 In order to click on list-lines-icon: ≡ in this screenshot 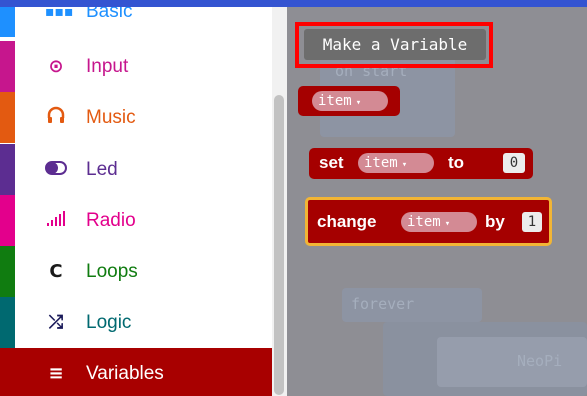, I will do `click(56, 373)`.